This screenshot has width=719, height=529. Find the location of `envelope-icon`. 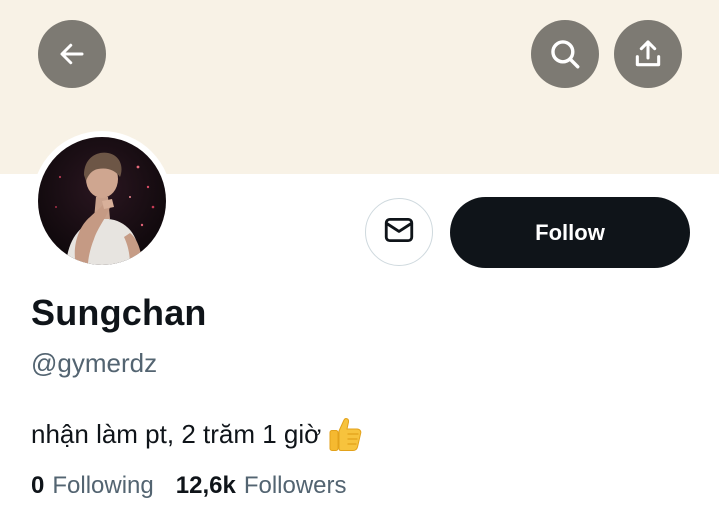

envelope-icon is located at coordinates (399, 232).